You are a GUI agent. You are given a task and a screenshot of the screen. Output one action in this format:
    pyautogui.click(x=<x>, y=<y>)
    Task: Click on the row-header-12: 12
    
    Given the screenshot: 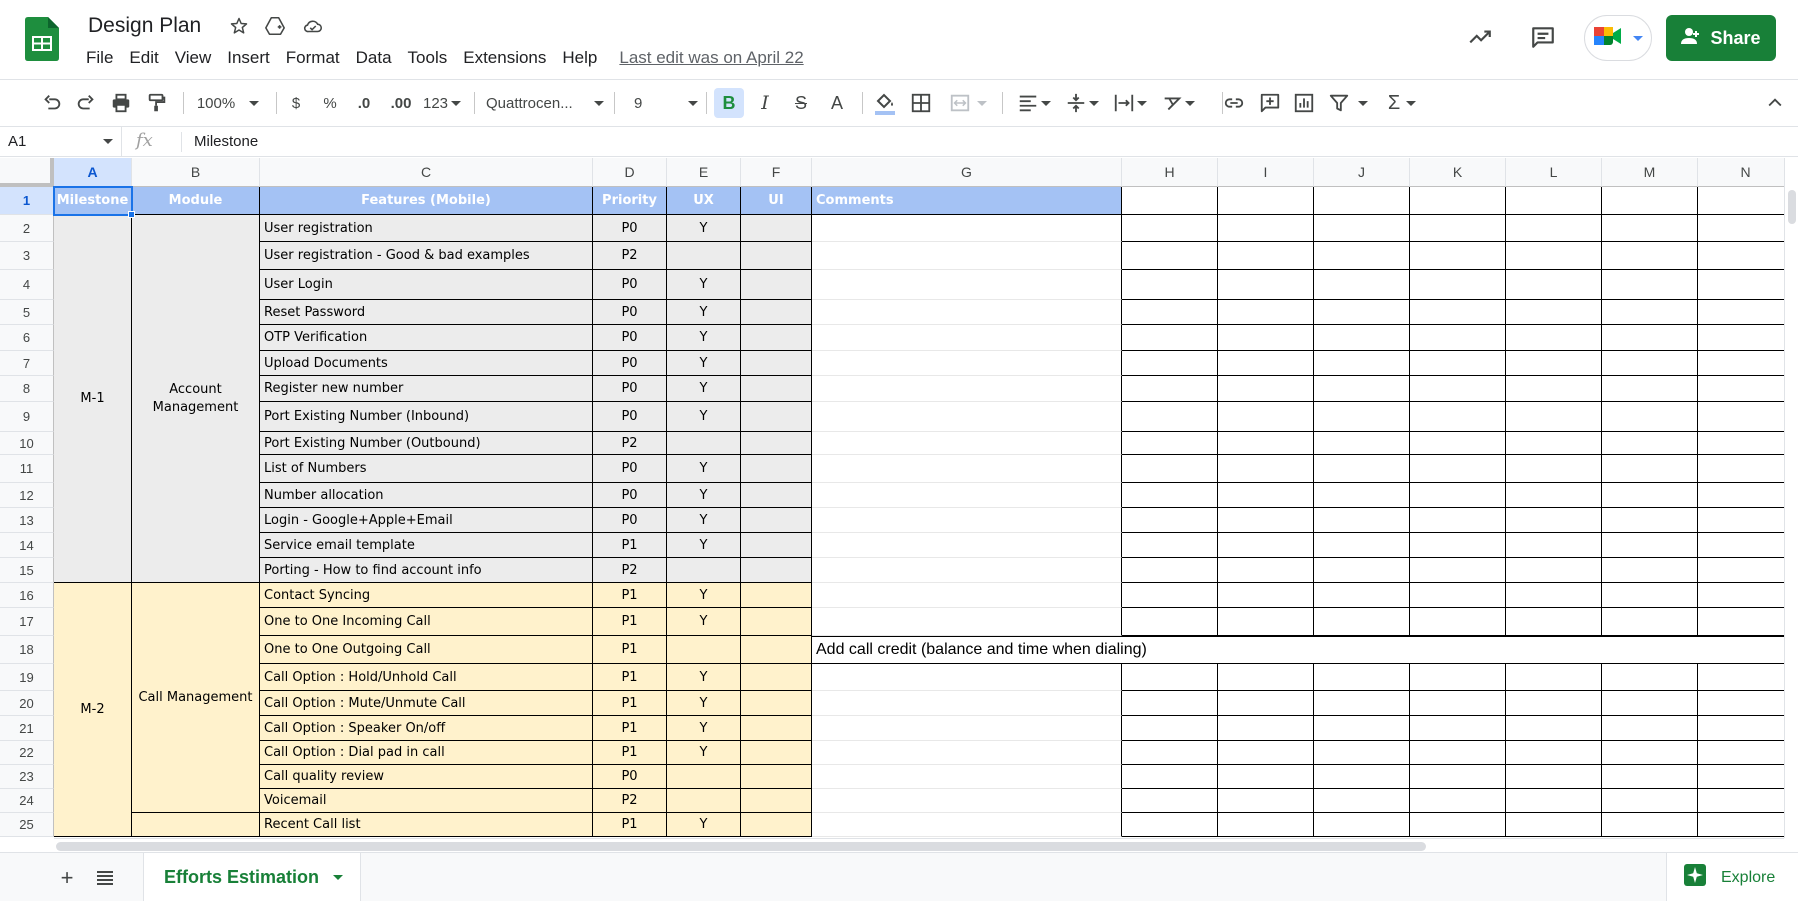 What is the action you would take?
    pyautogui.click(x=27, y=495)
    